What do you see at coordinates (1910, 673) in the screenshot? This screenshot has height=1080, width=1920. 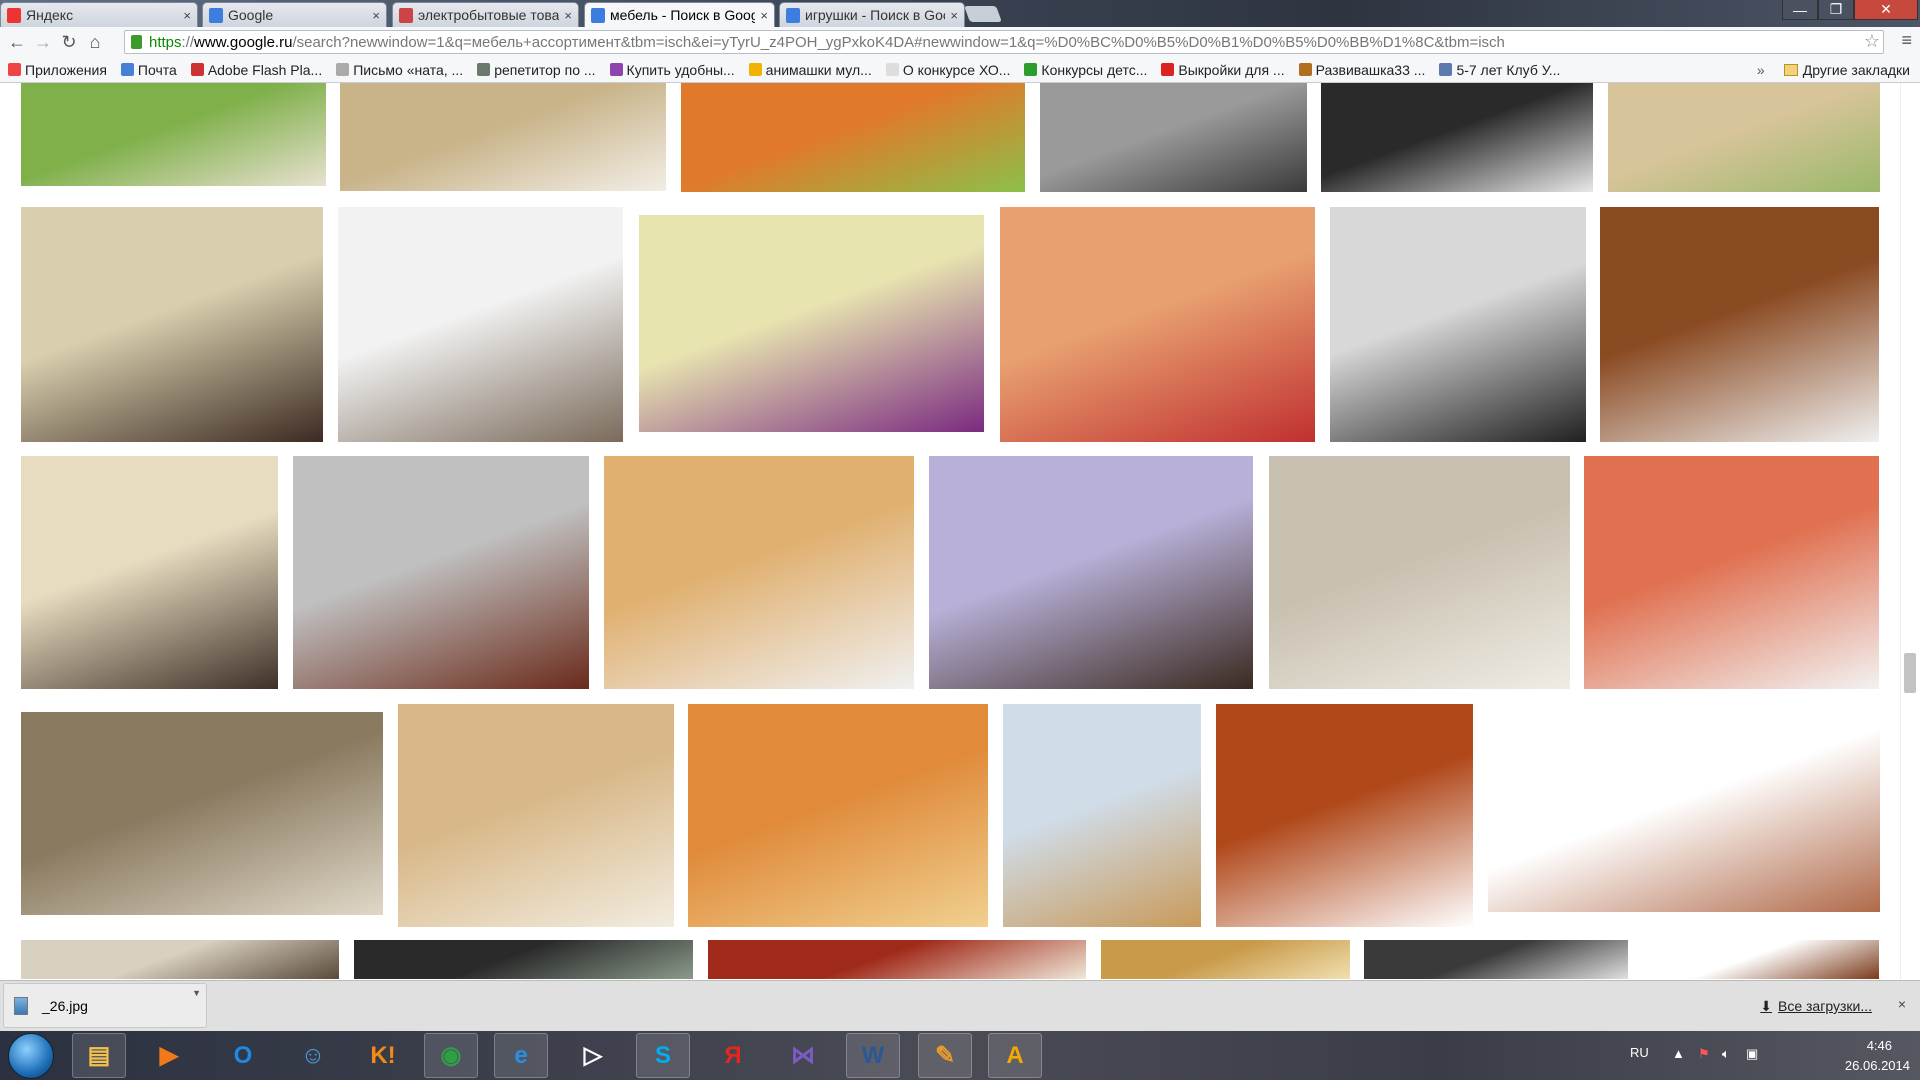 I see `scrollbar-thumb` at bounding box center [1910, 673].